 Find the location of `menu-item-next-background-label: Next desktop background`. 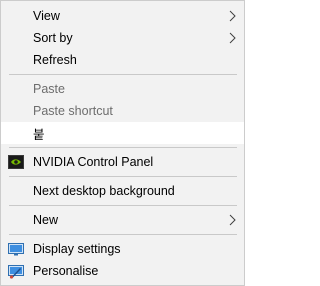

menu-item-next-background-label: Next desktop background is located at coordinates (104, 191).